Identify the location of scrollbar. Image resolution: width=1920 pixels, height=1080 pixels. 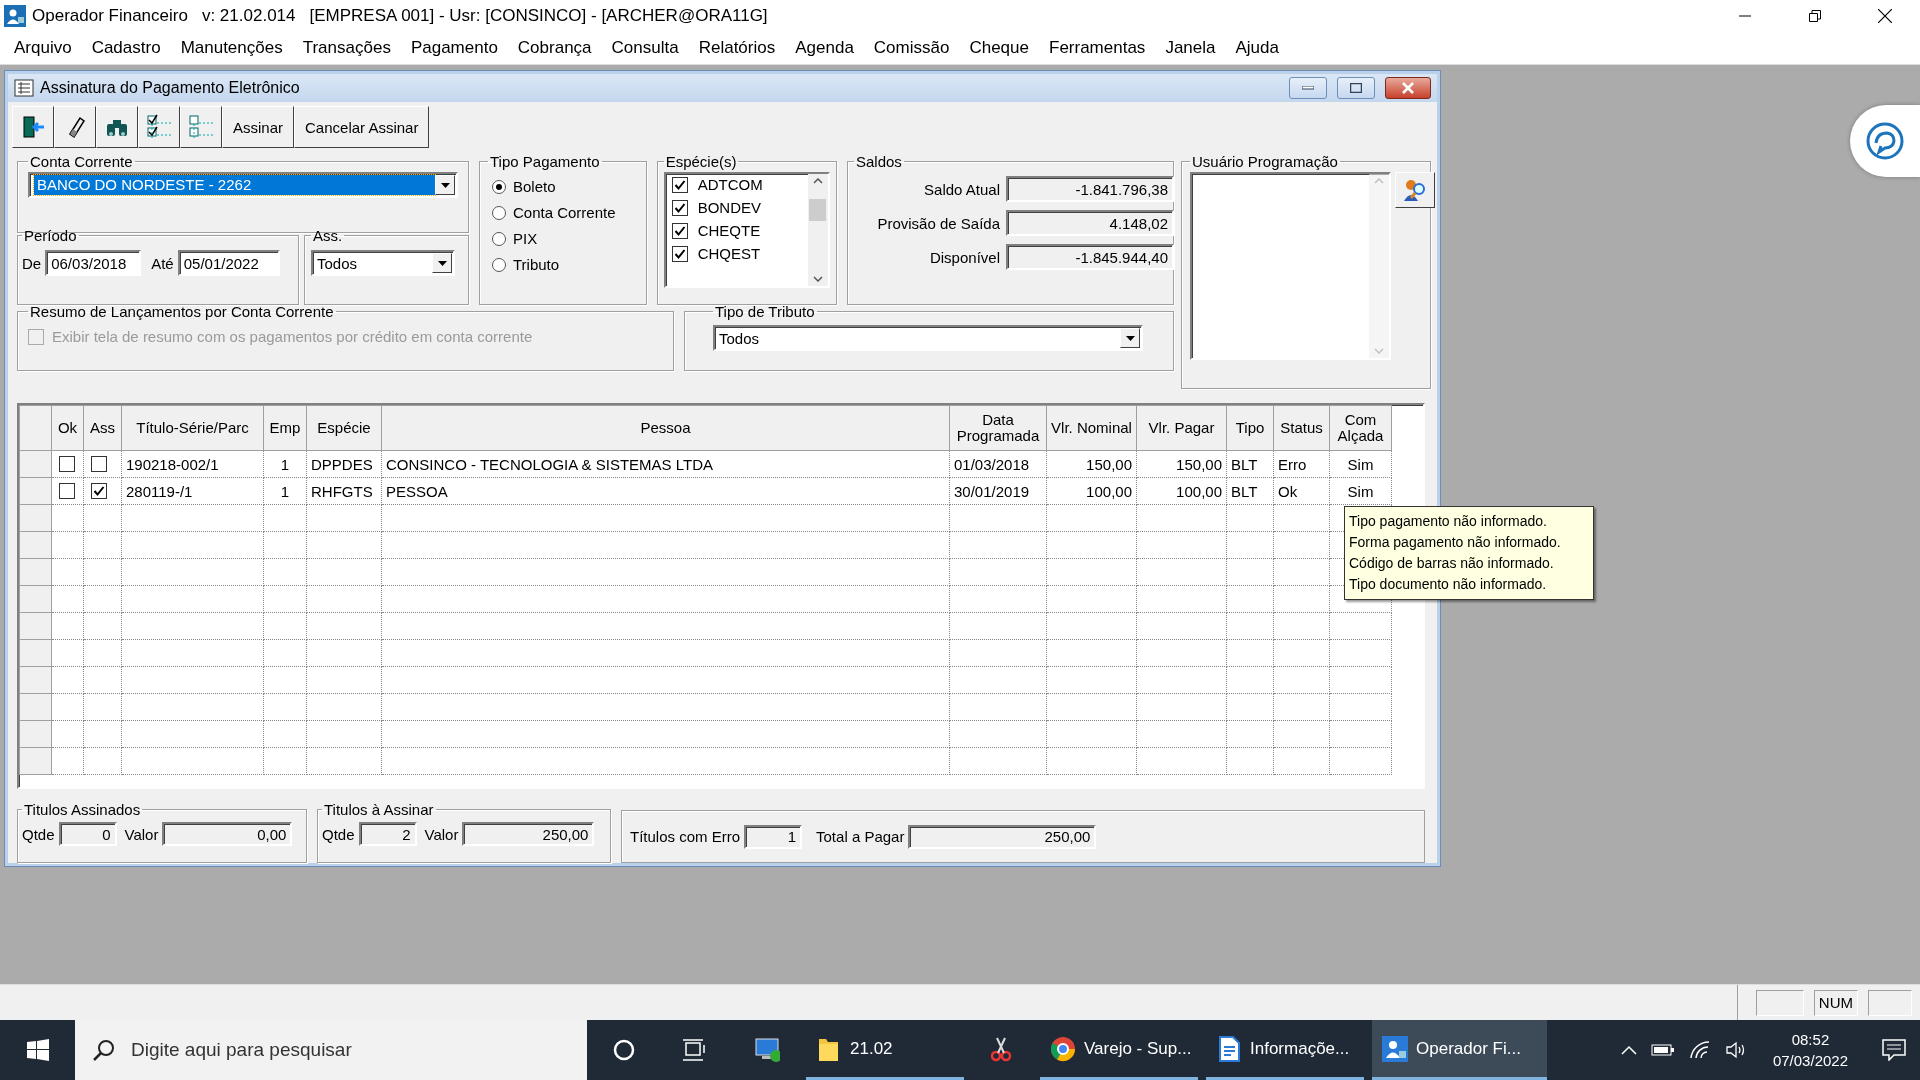
(818, 230).